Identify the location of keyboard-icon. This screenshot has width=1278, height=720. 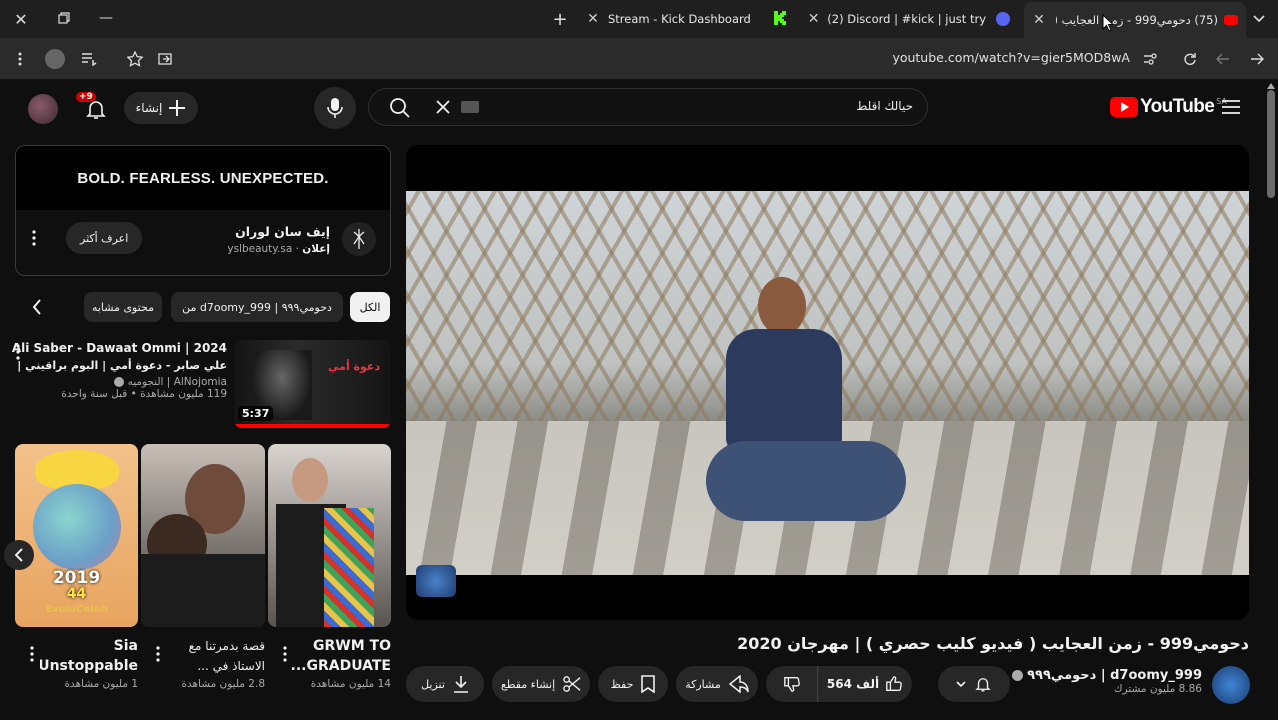
(470, 107).